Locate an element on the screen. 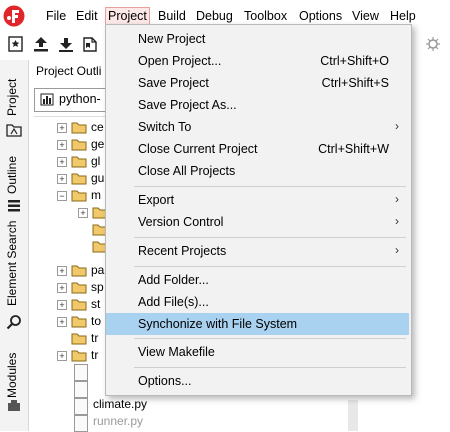 The width and height of the screenshot is (450, 432). tree-label: tr is located at coordinates (95, 355).